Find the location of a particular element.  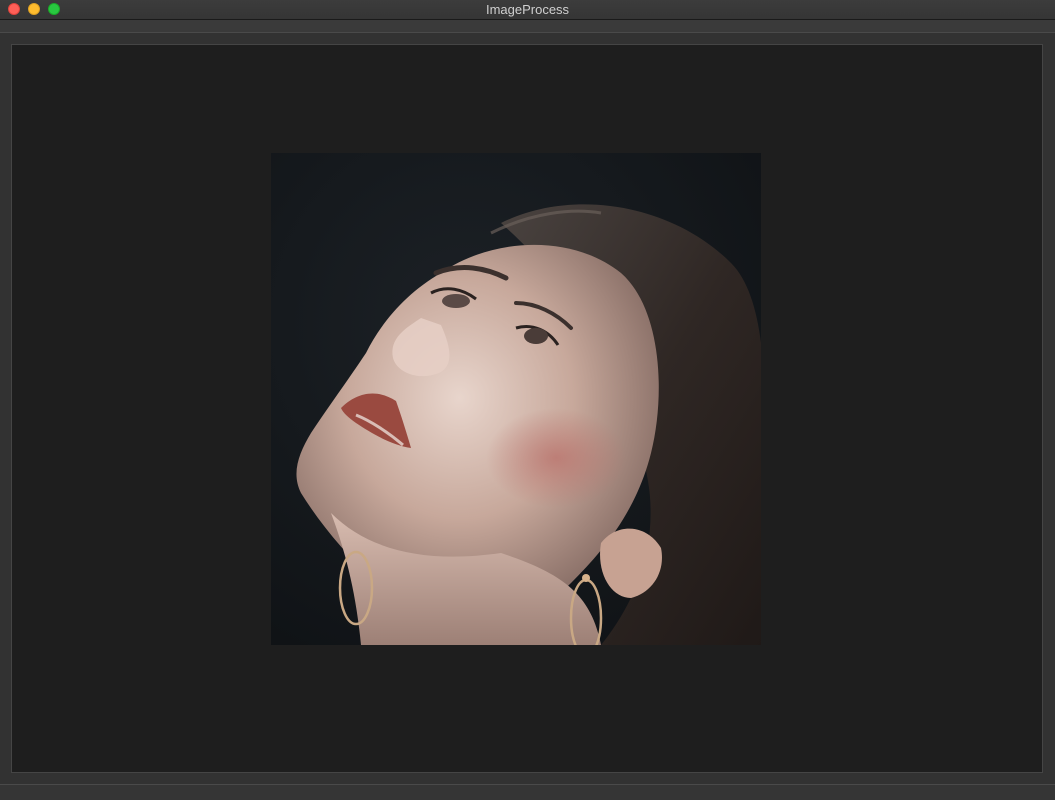

toolbar is located at coordinates (527, 26).